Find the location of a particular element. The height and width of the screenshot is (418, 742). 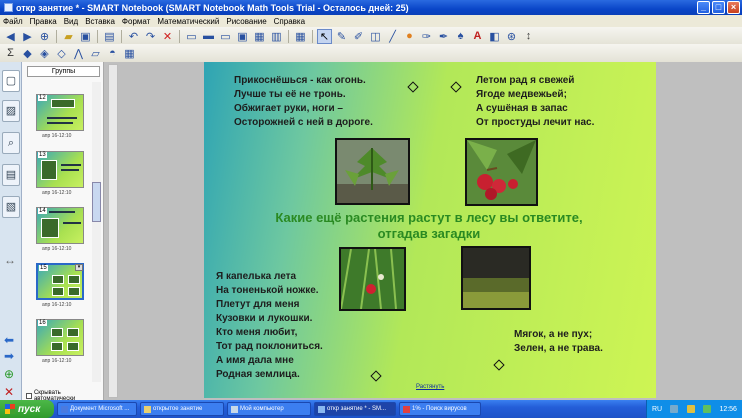

groups-button: Группы is located at coordinates (63, 71).